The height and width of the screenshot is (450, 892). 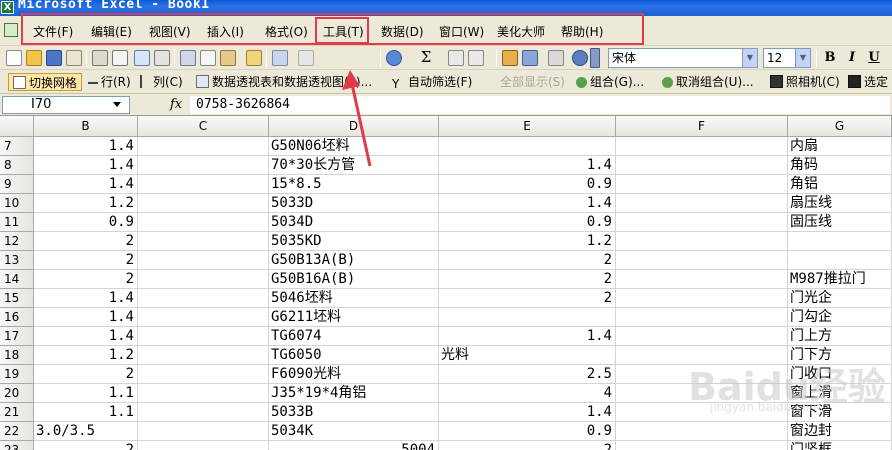 I want to click on cell-b: 1.1, so click(x=86, y=412).